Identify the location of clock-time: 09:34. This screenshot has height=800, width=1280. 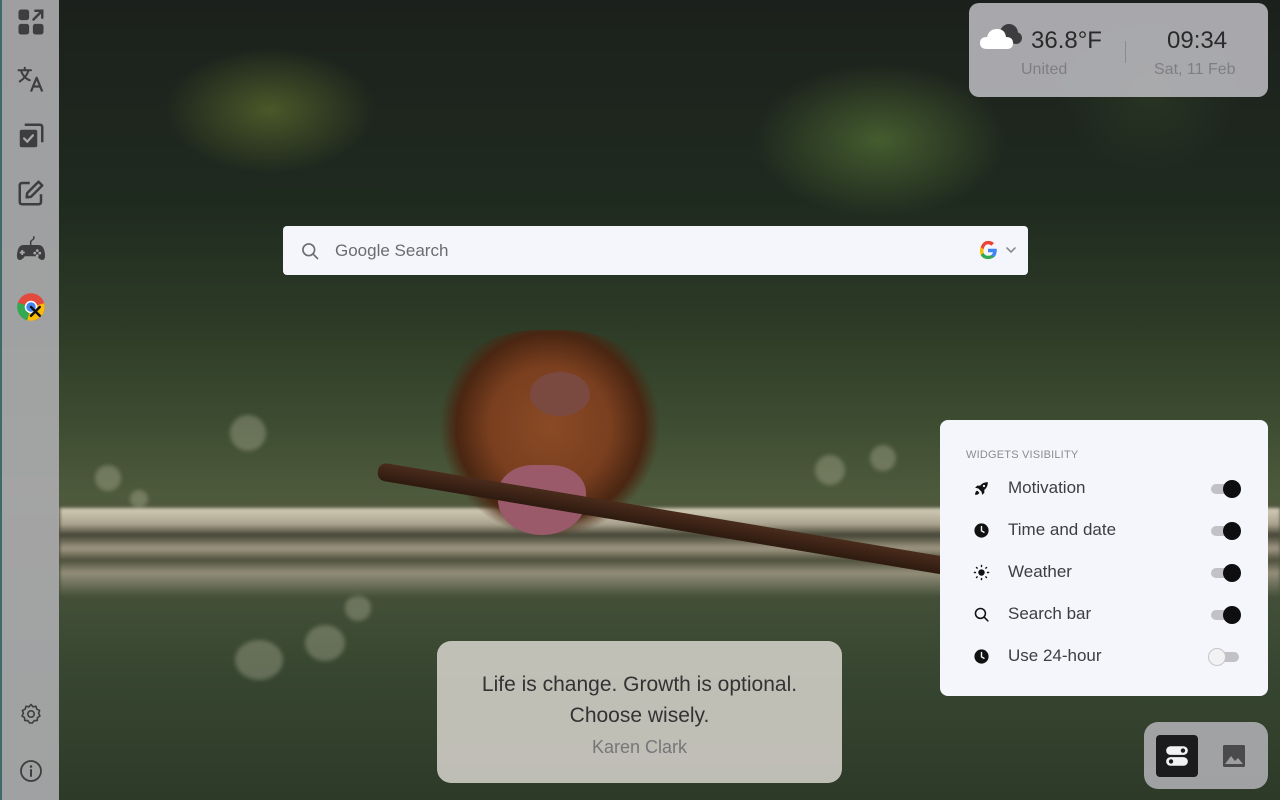
(1197, 40).